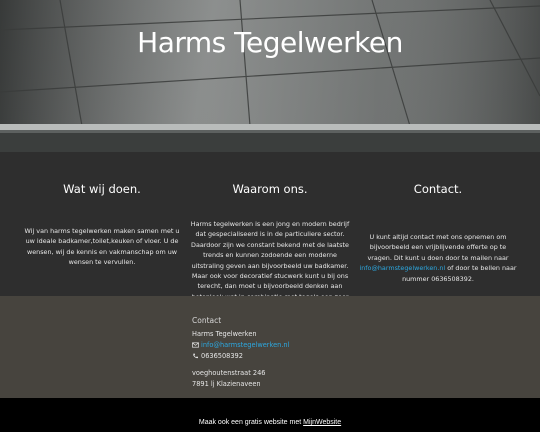 The width and height of the screenshot is (540, 432). I want to click on email-row: info@harmstegelwerken.nl, so click(240, 345).